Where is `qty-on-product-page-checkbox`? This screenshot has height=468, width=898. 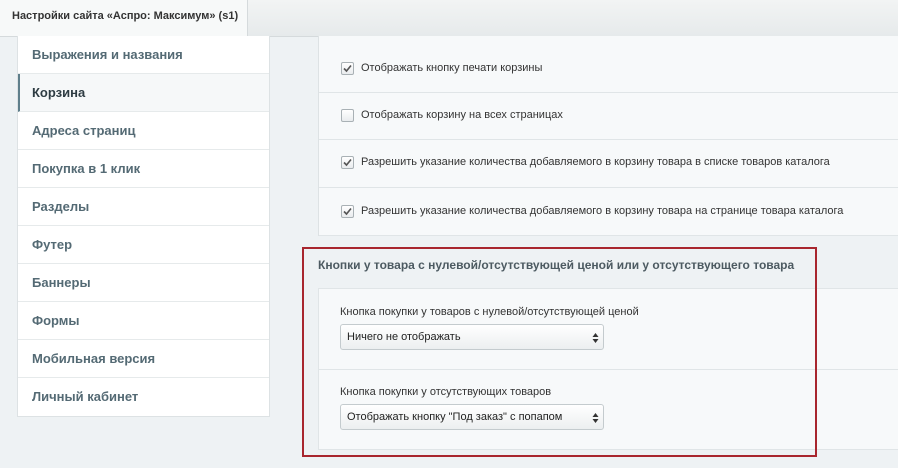
qty-on-product-page-checkbox is located at coordinates (347, 211).